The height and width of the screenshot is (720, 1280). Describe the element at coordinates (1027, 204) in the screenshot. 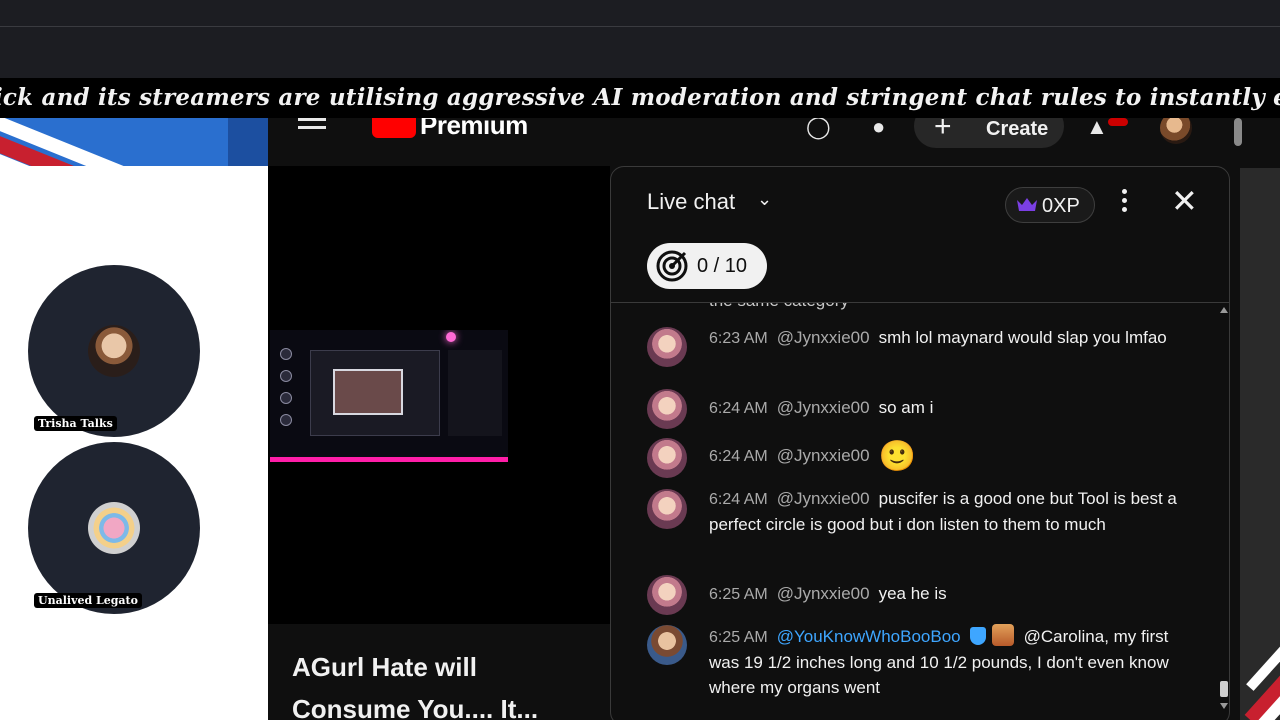

I see `crown-icon` at that location.